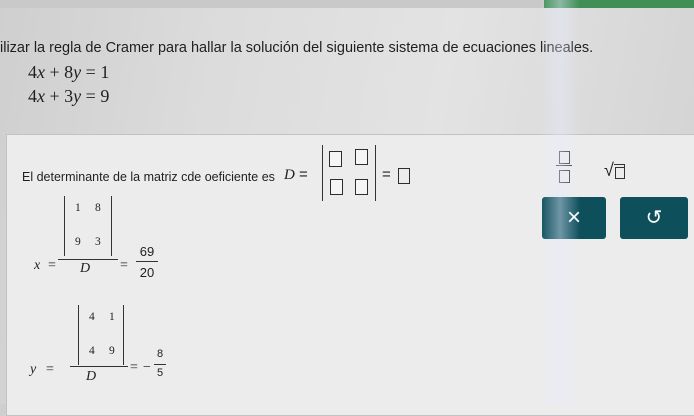  Describe the element at coordinates (69, 72) in the screenshot. I see `equation-1: 4x + 8y = 1` at that location.